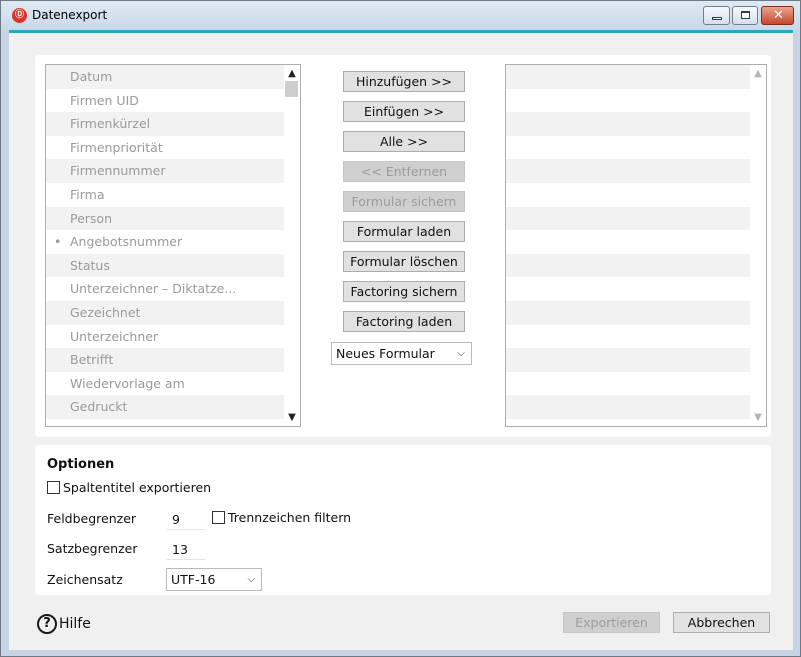 The width and height of the screenshot is (801, 657). Describe the element at coordinates (104, 100) in the screenshot. I see `list-item-label: Firmen UID` at that location.